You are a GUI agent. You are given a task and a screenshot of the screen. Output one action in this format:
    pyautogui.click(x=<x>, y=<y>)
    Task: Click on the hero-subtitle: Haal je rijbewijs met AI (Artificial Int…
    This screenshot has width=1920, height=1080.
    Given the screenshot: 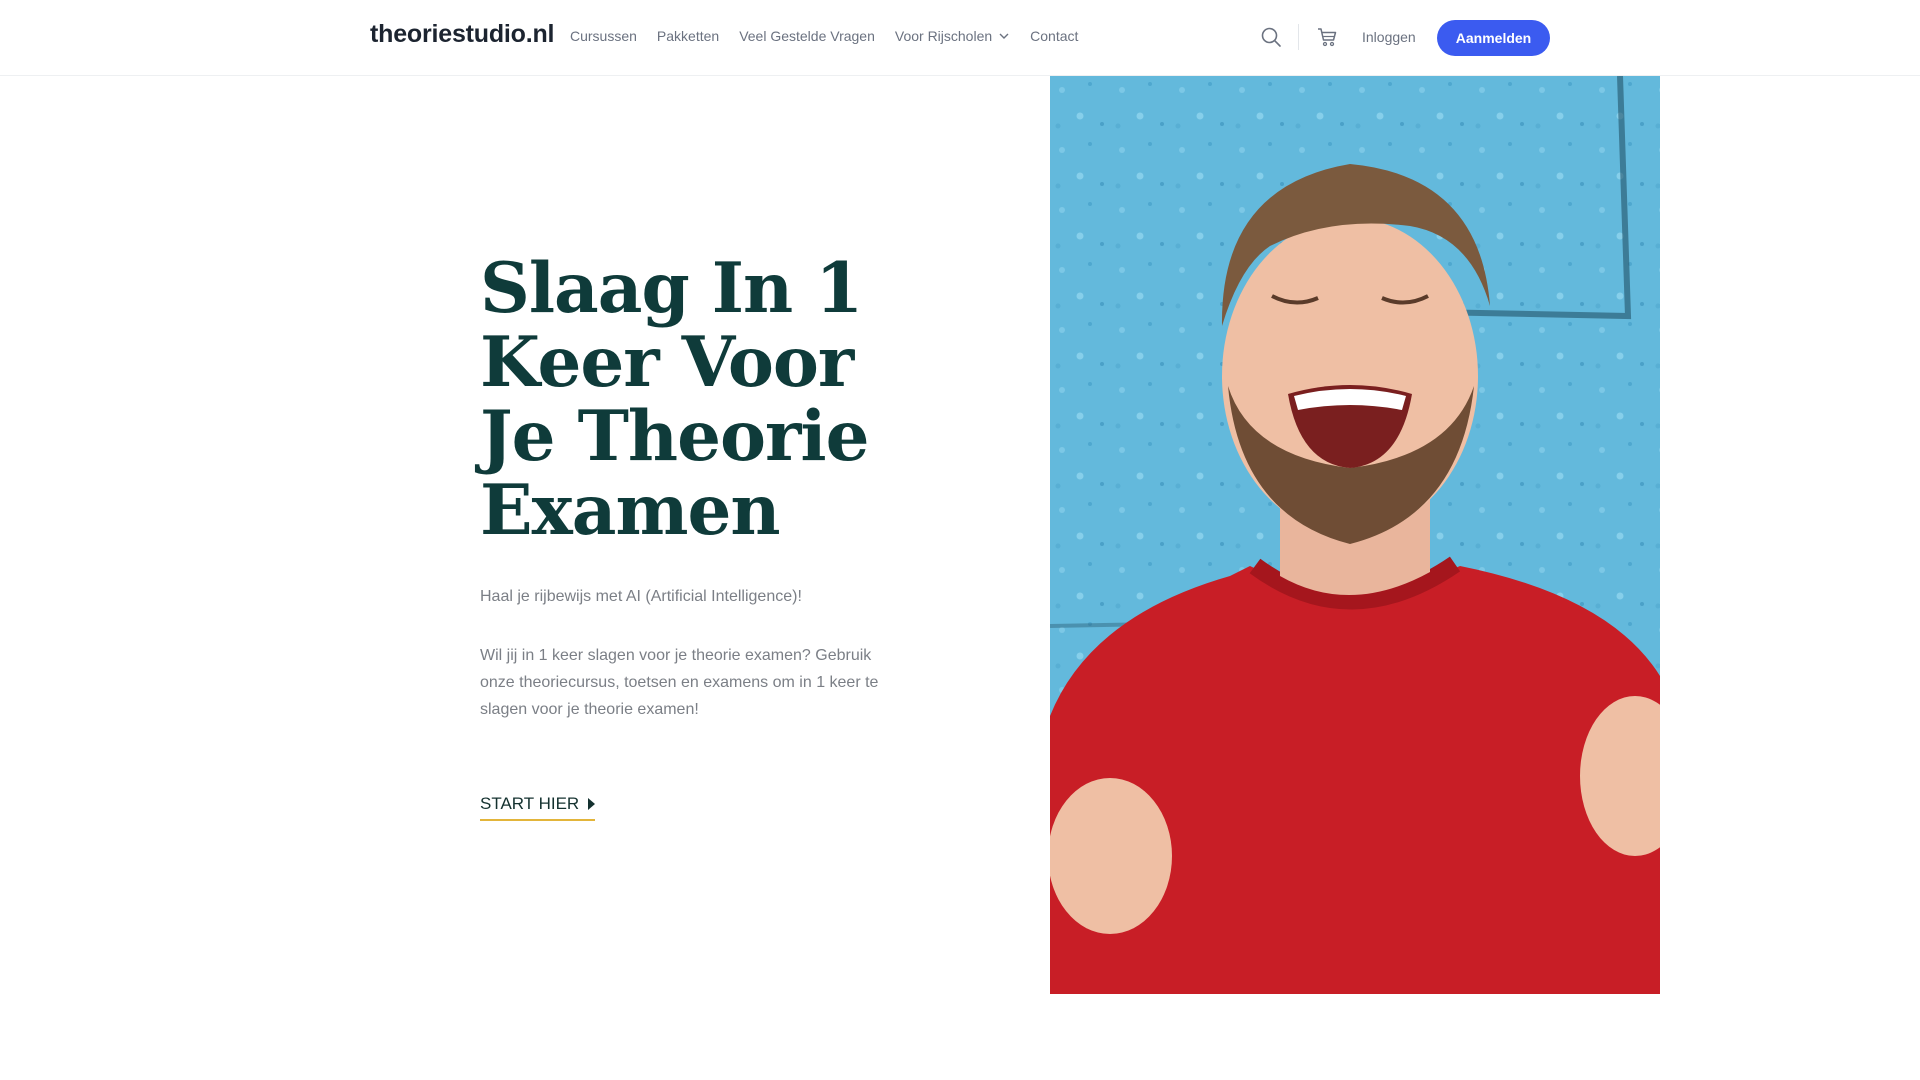 What is the action you would take?
    pyautogui.click(x=641, y=596)
    